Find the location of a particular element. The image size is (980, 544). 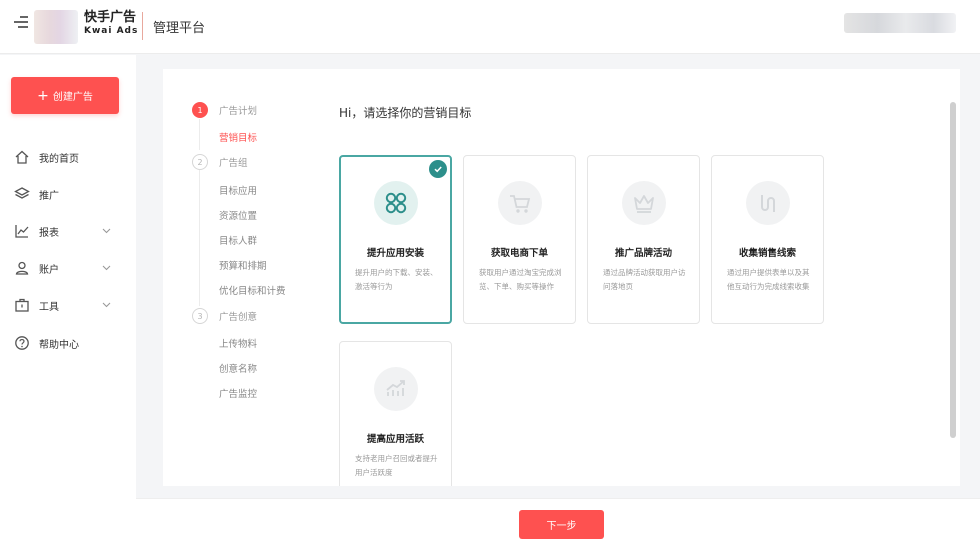

step-sub-audience: 目标人群 is located at coordinates (238, 240).